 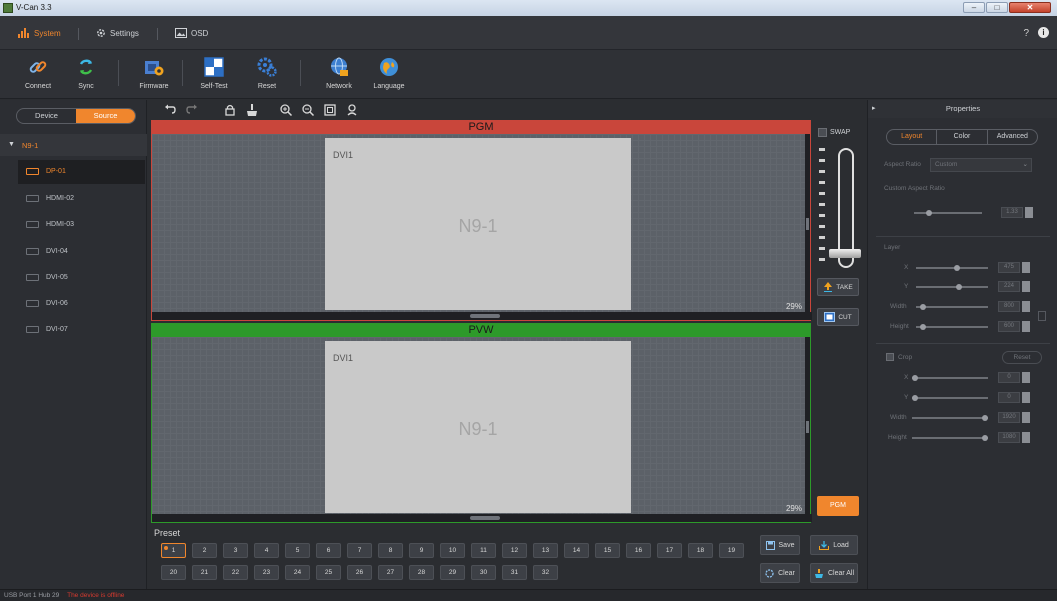 I want to click on tab-layout: Layout, so click(x=912, y=137).